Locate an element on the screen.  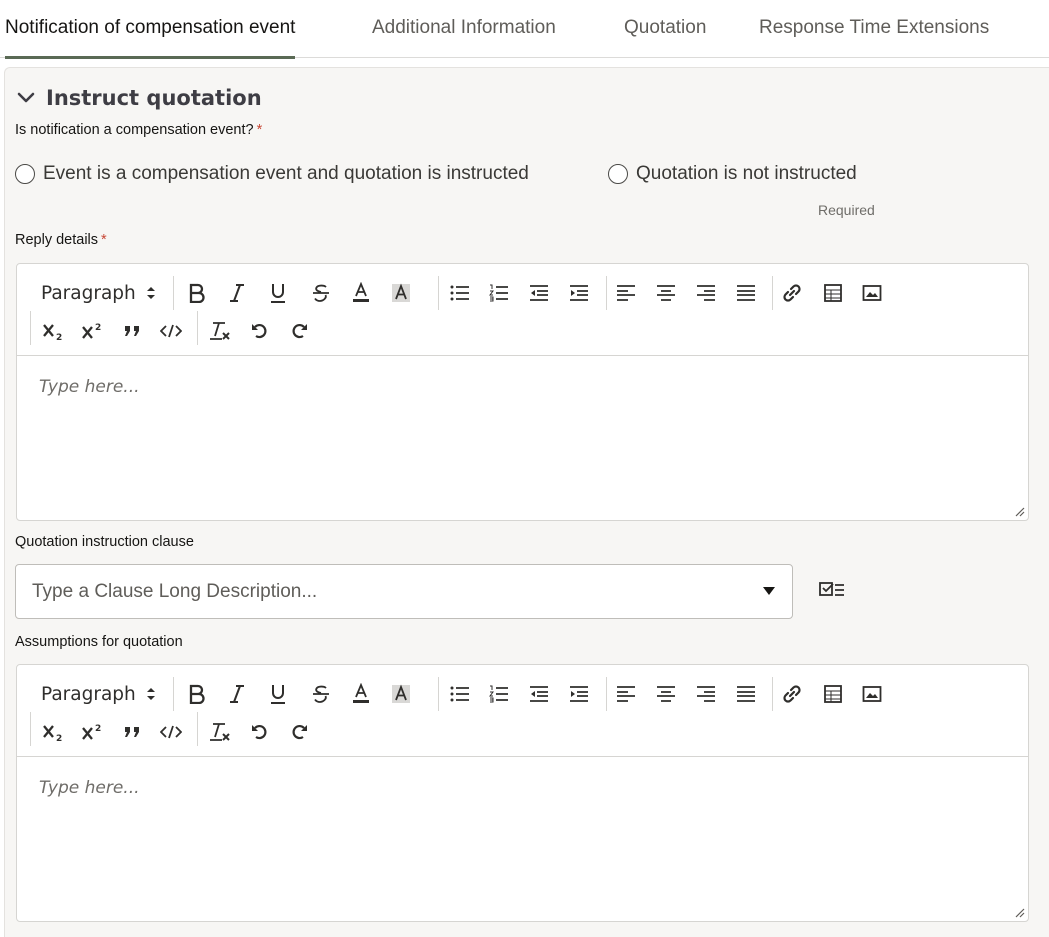
chevron-down-icon is located at coordinates (26, 97).